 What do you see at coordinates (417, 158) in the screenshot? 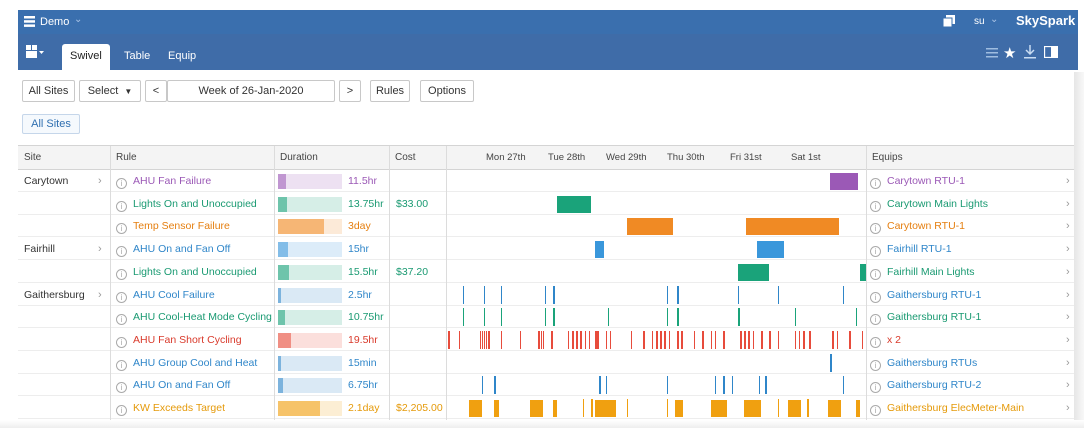
I see `col-header-cost: Cost` at bounding box center [417, 158].